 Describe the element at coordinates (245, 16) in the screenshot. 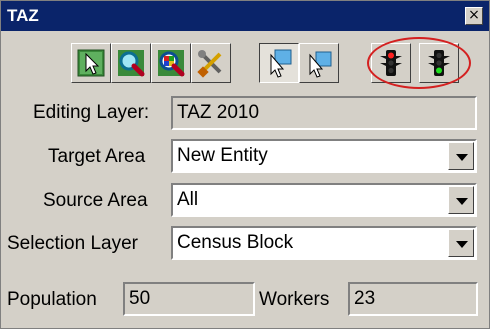

I see `title-bar: TAZ ×` at that location.